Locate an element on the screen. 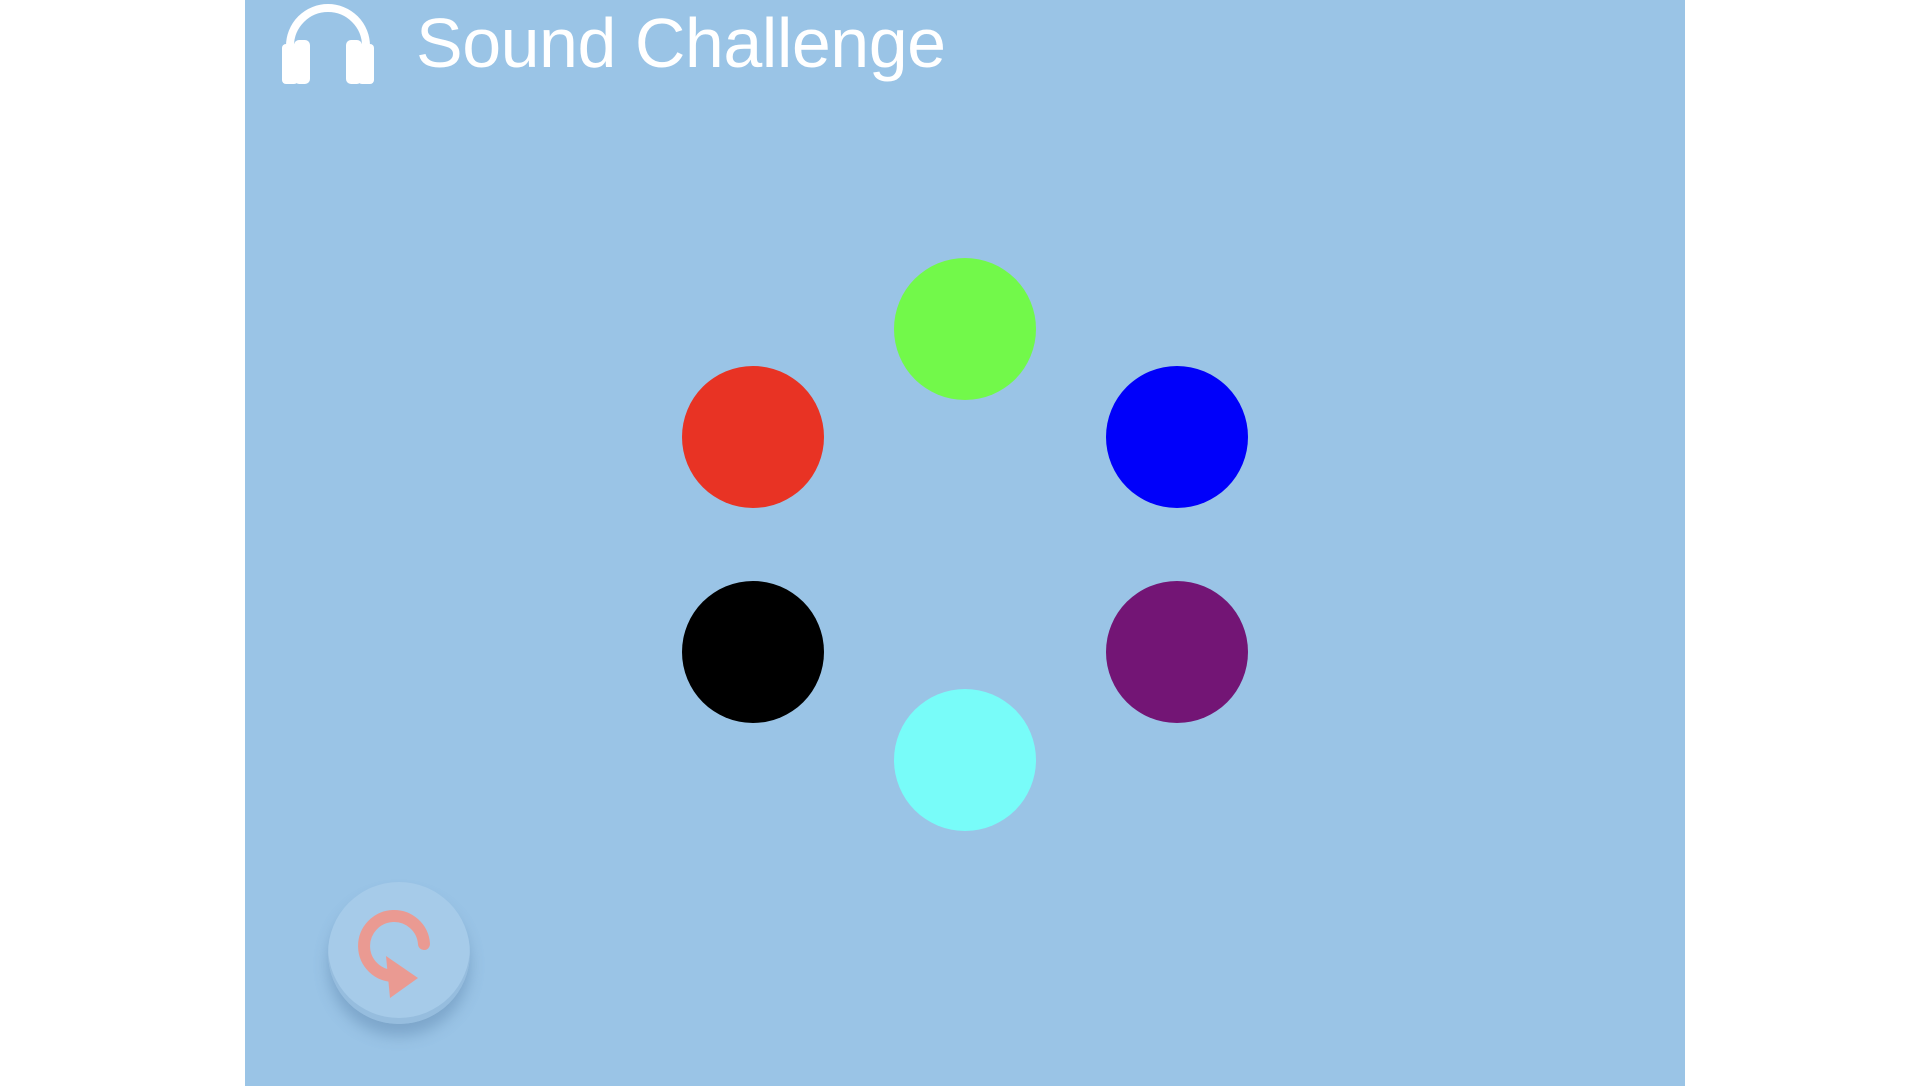 The width and height of the screenshot is (1920, 1086). pad-purple is located at coordinates (1177, 652).